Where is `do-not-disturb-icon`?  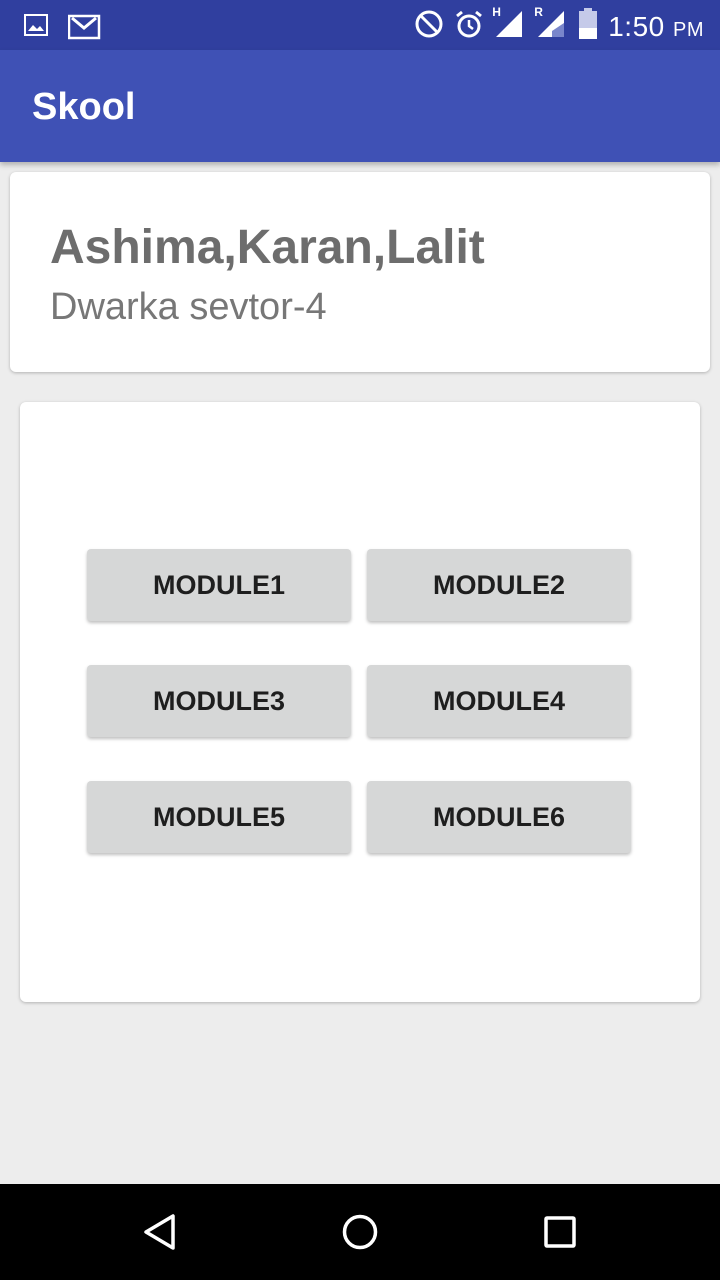
do-not-disturb-icon is located at coordinates (429, 26).